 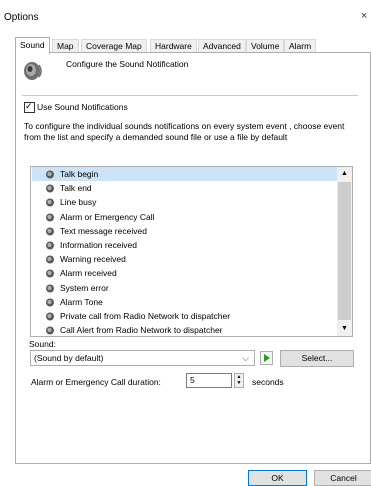 What do you see at coordinates (191, 288) in the screenshot?
I see `list-item: System error` at bounding box center [191, 288].